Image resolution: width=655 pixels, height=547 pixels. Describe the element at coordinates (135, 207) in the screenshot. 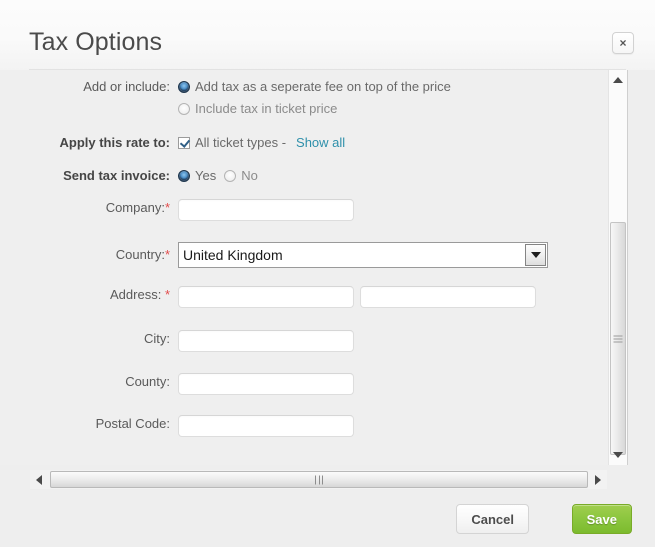

I see `company-label-text: Company:` at that location.